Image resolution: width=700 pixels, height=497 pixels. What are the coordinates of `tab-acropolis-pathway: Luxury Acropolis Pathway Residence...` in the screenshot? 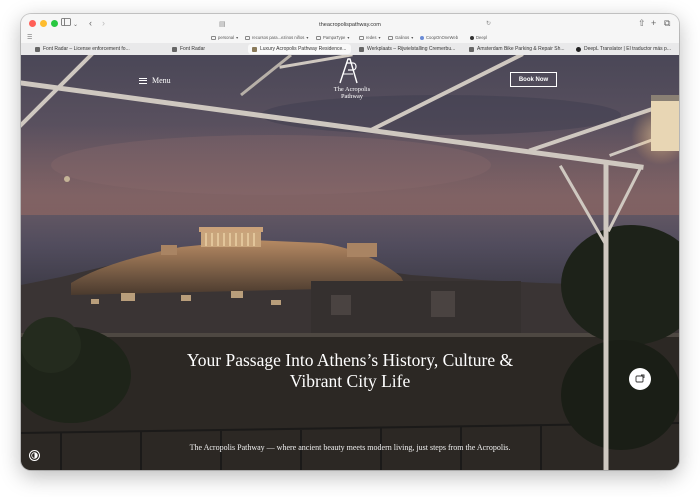 It's located at (299, 49).